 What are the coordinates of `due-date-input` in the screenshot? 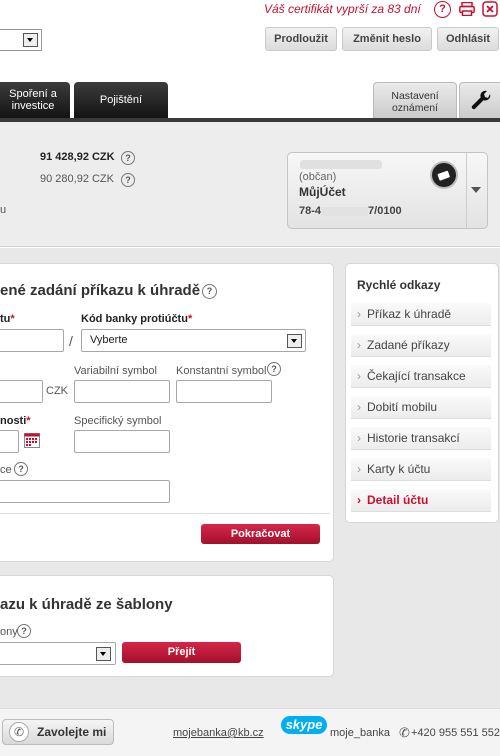 It's located at (9, 441).